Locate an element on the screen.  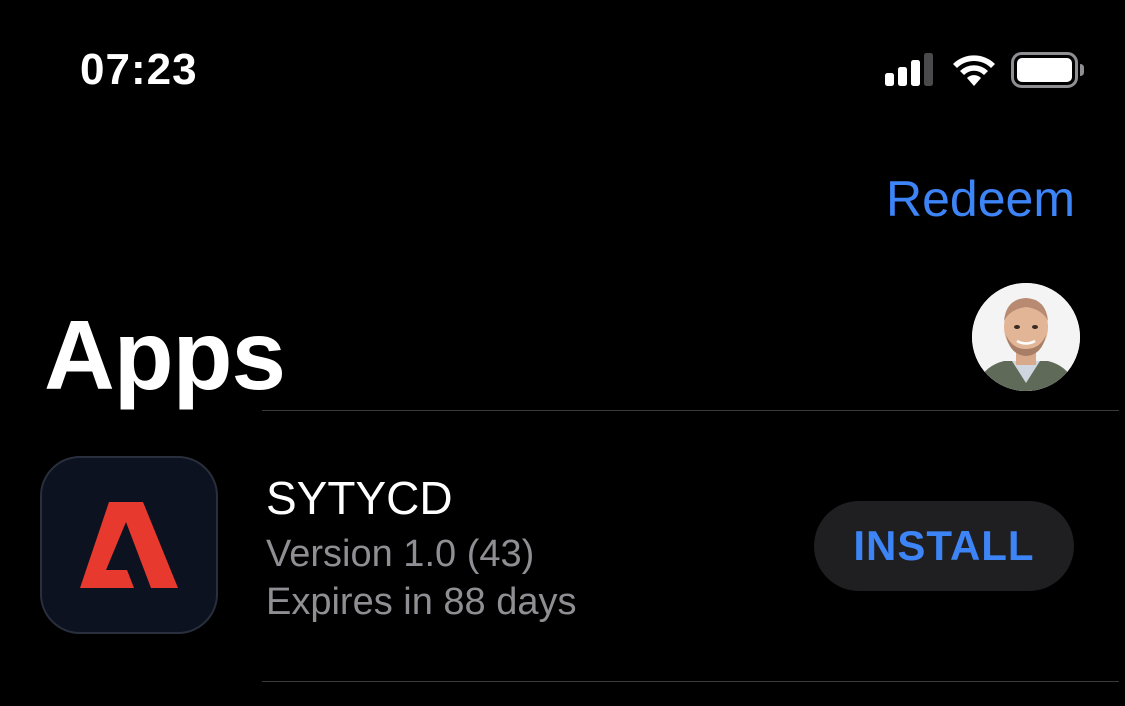
app-icon is located at coordinates (129, 545).